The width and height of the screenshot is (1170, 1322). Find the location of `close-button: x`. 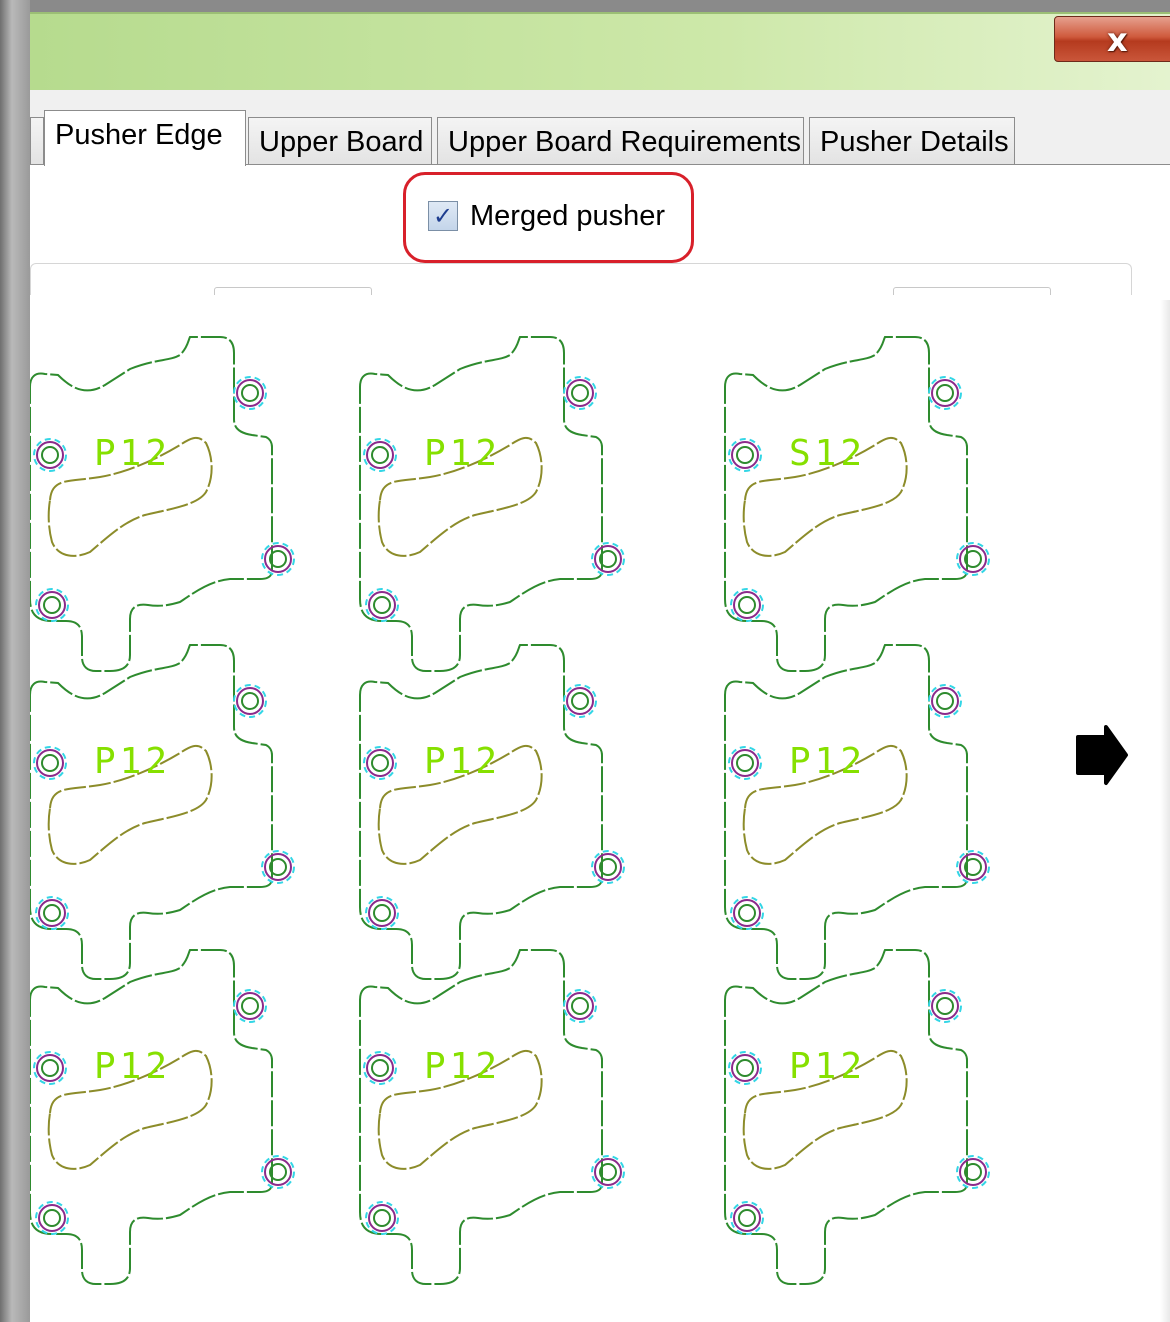

close-button: x is located at coordinates (1112, 39).